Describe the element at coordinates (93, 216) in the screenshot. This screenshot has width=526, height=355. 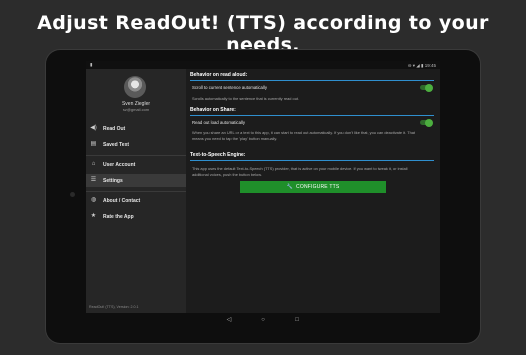
I see `star-icon: ★` at that location.